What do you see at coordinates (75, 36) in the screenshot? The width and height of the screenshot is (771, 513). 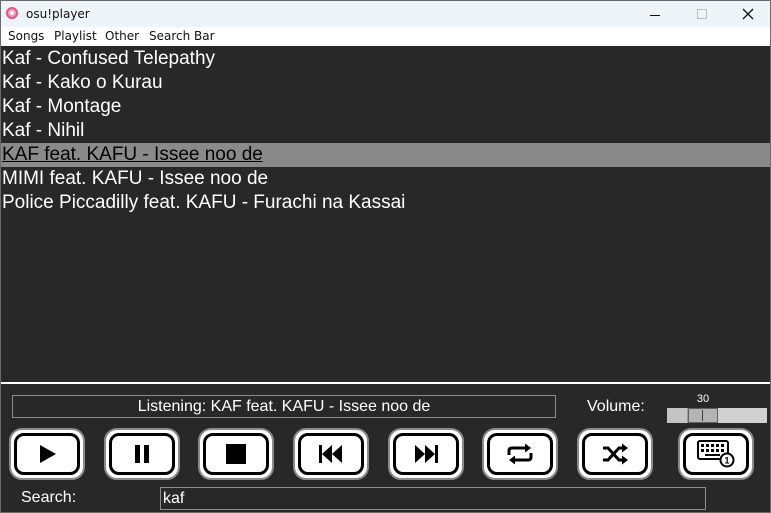 I see `menu-playlist: Playlist` at bounding box center [75, 36].